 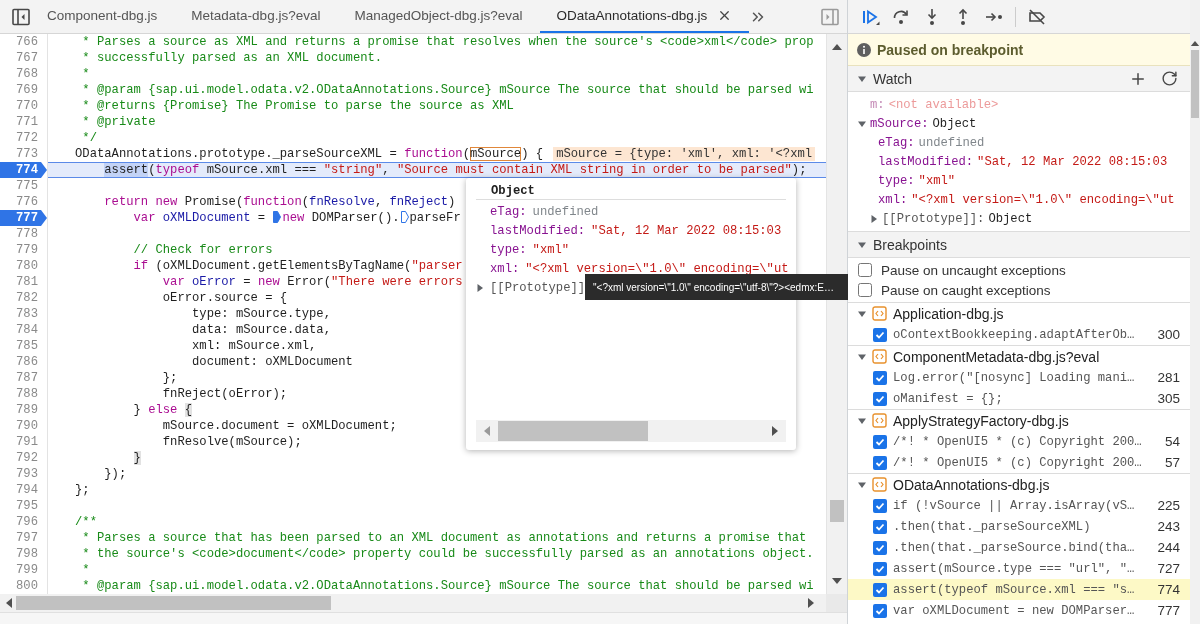 I want to click on code-line: } else {, so click(x=162, y=410).